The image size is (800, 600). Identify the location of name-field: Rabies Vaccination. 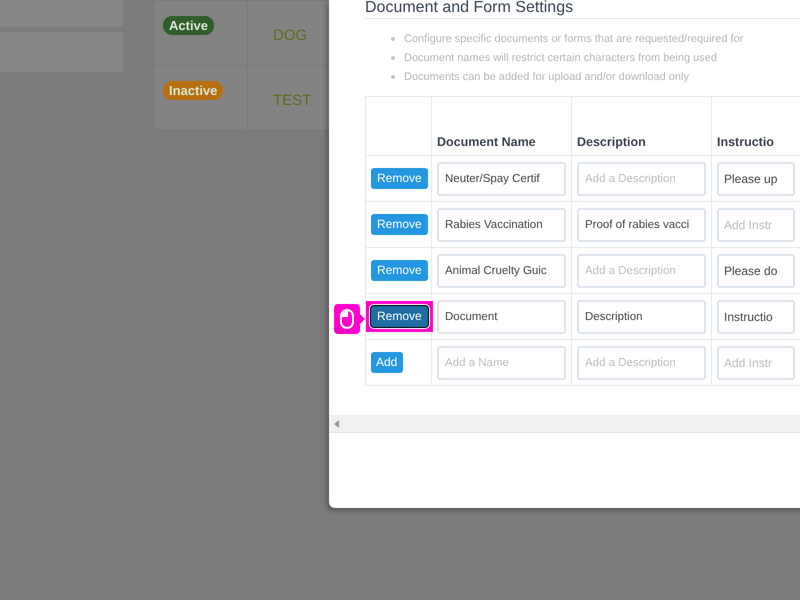
(501, 225).